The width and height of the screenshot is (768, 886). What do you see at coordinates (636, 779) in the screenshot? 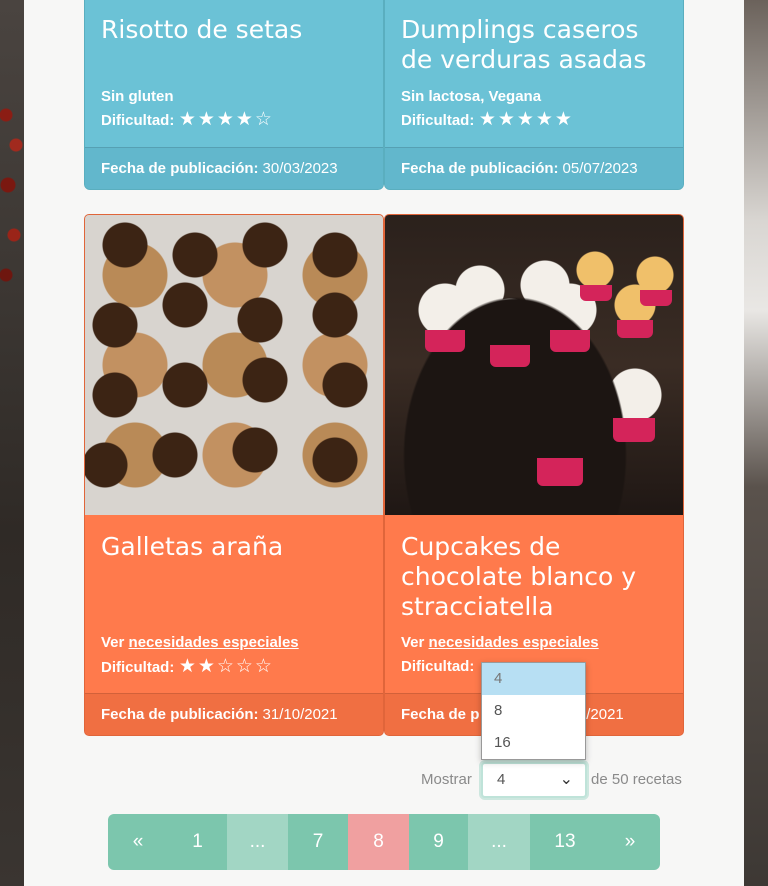
I see `total-recipes-label: de 50 recetas` at bounding box center [636, 779].